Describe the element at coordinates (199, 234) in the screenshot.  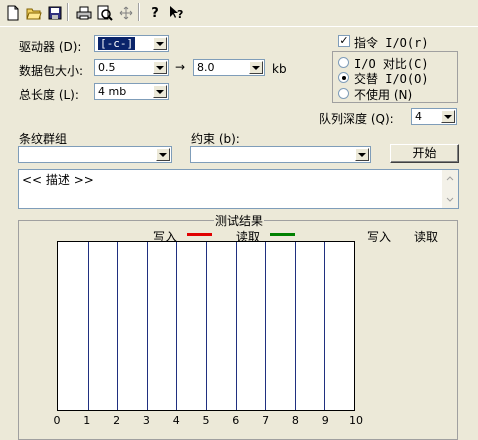
I see `legend-write-swatch` at that location.